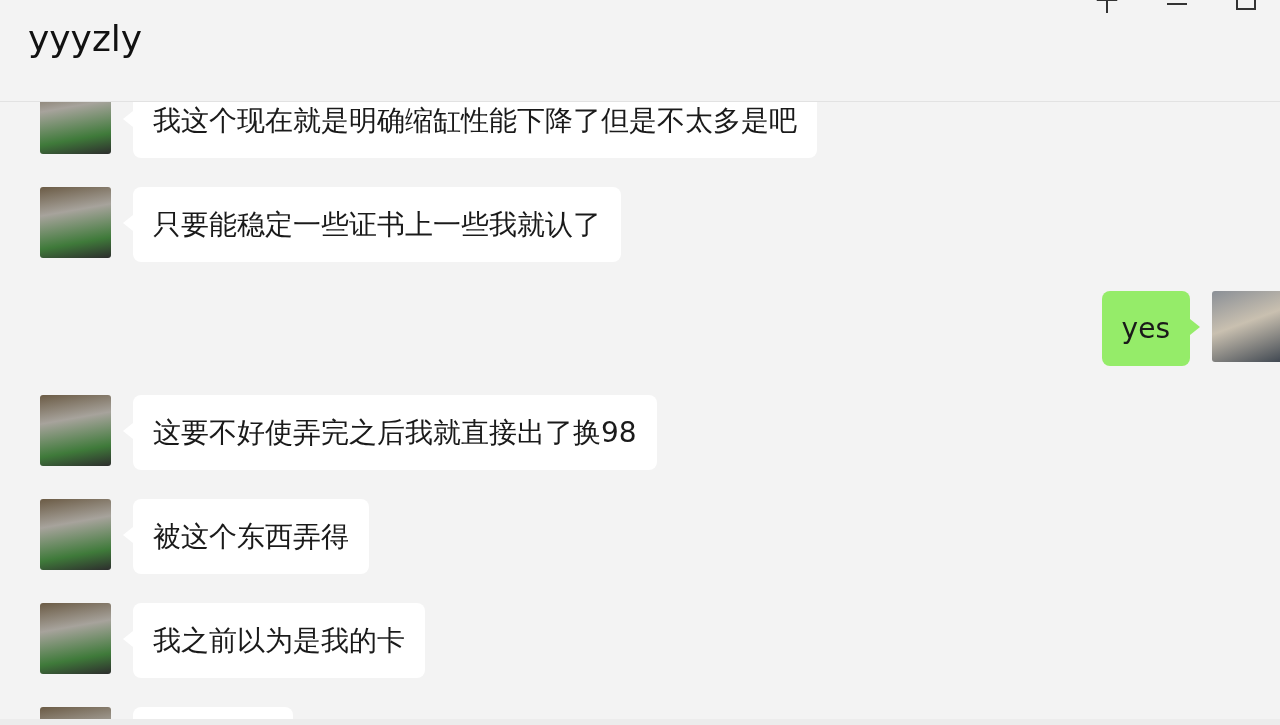  Describe the element at coordinates (85, 39) in the screenshot. I see `window-title: yyyzly` at that location.